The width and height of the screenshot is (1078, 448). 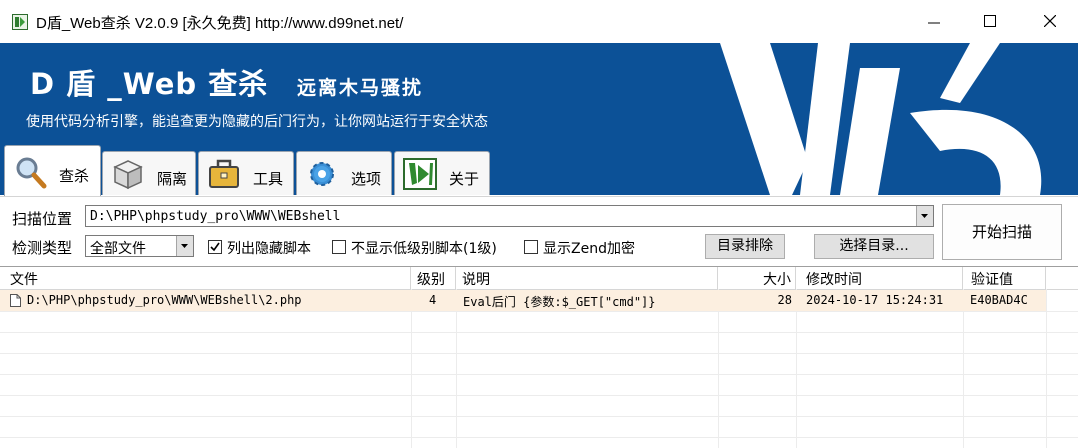 What do you see at coordinates (42, 248) in the screenshot?
I see `detect-type-label: 检测类型` at bounding box center [42, 248].